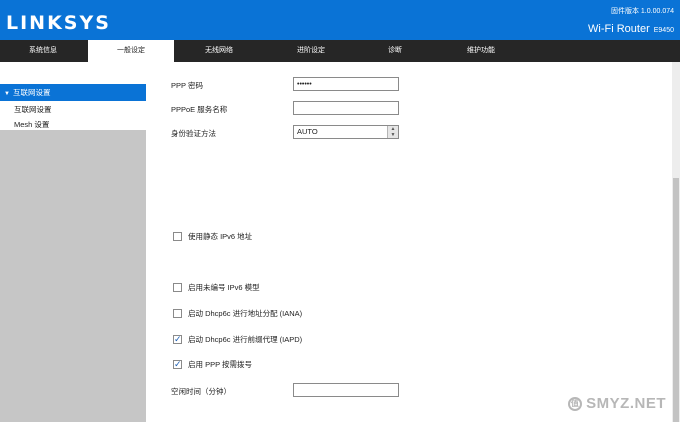  I want to click on sidebar-section-label: 互联网设置, so click(31, 92).